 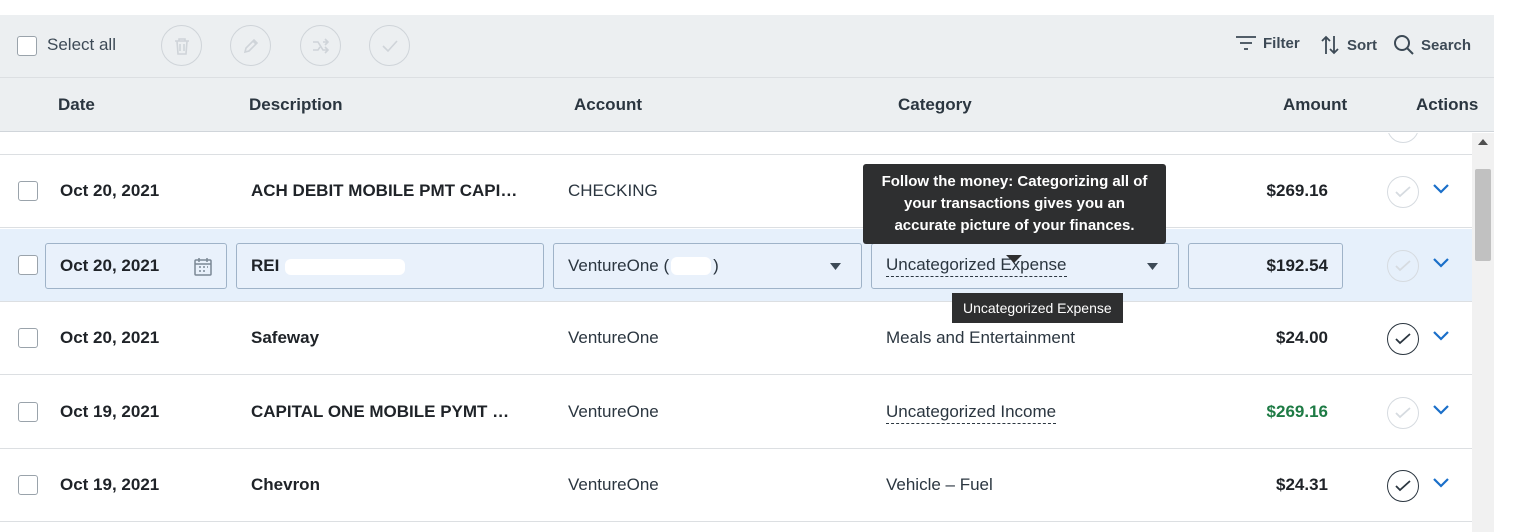 I want to click on scroll-thumb, so click(x=1483, y=215).